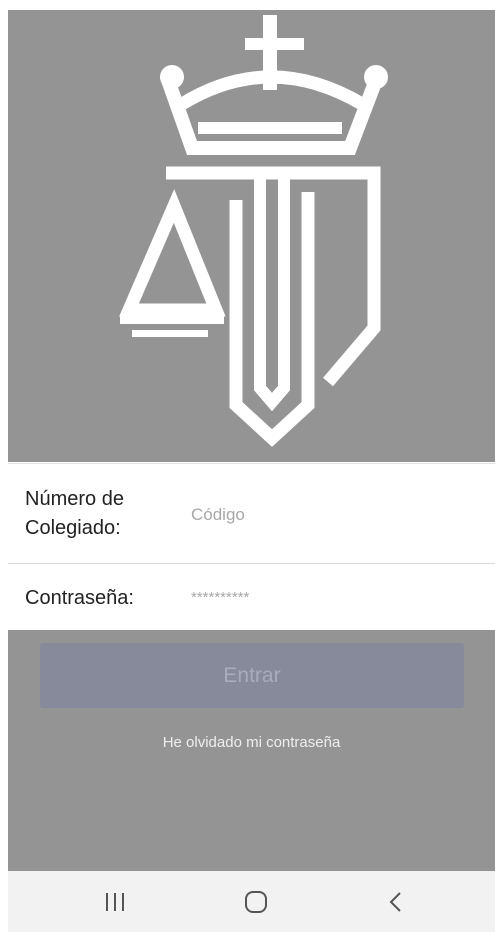 Image resolution: width=495 pixels, height=932 pixels. I want to click on password-row: Contraseña:, so click(251, 596).